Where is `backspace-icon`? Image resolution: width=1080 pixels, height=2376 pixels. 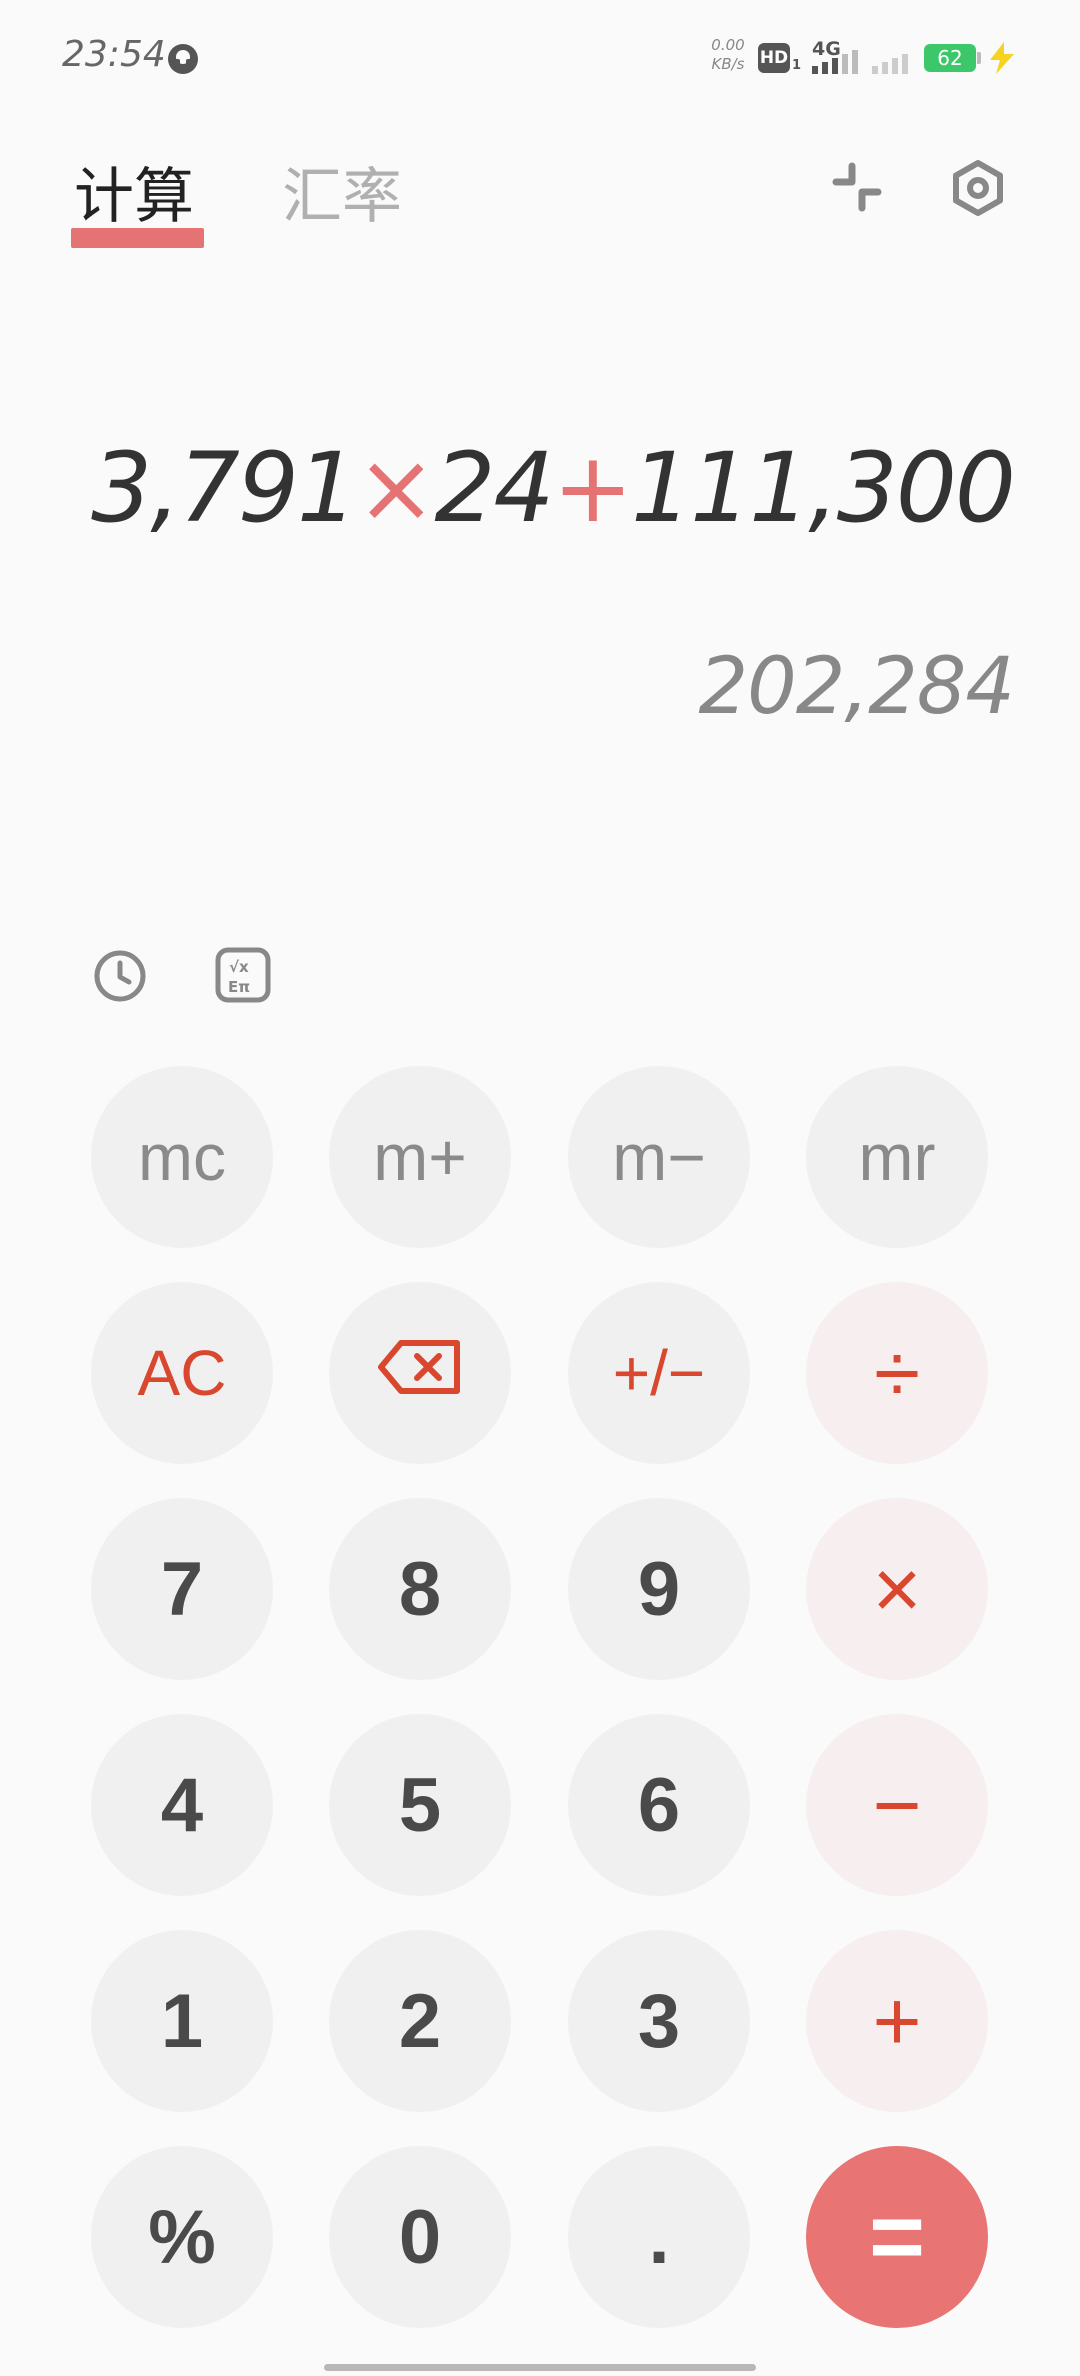
backspace-icon is located at coordinates (420, 1373).